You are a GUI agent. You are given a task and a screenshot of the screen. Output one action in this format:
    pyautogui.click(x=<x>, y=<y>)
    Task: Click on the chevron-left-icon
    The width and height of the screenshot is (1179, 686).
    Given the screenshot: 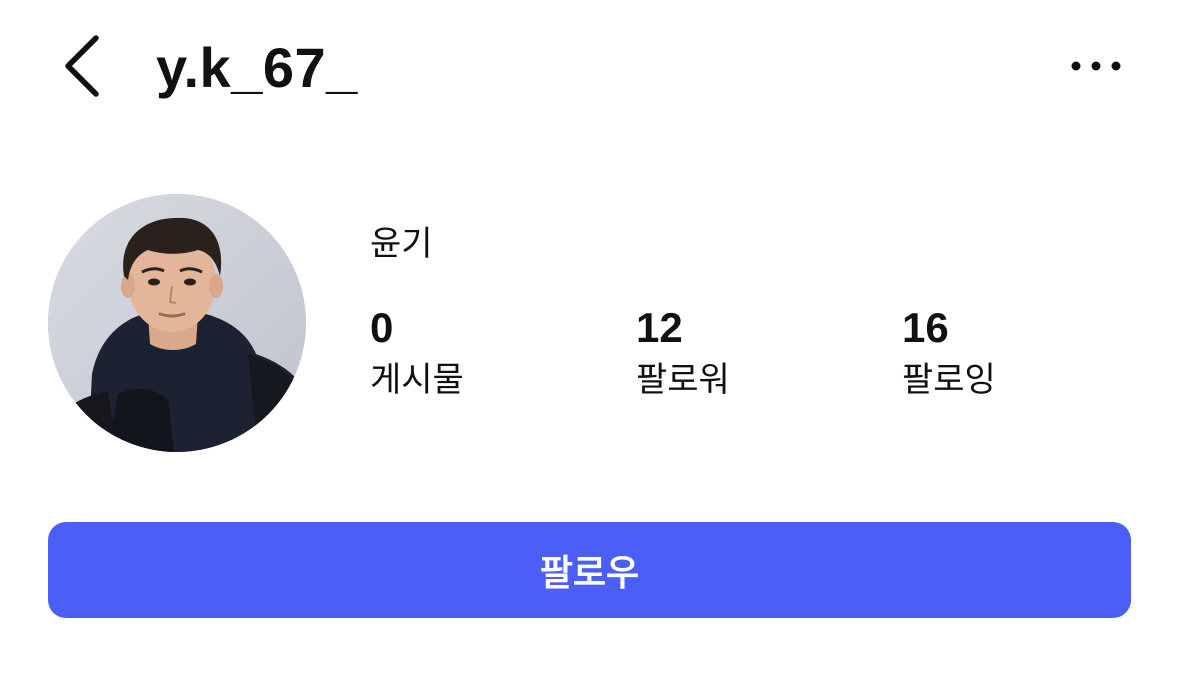 What is the action you would take?
    pyautogui.click(x=82, y=66)
    